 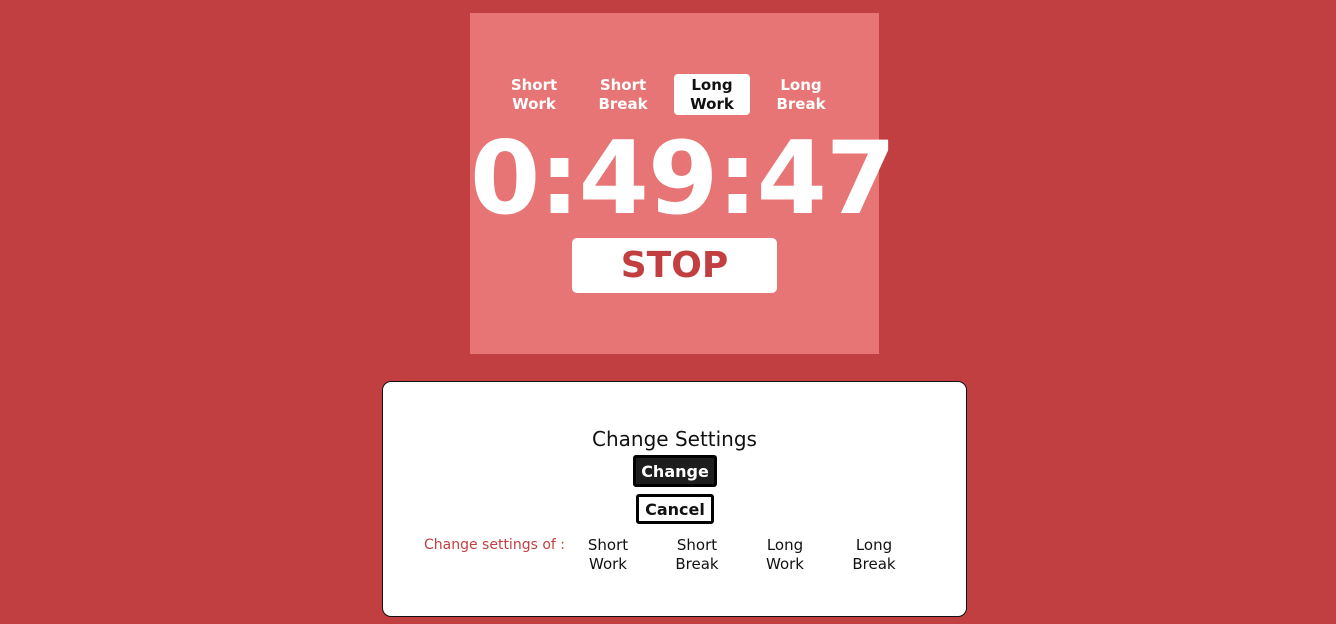 What do you see at coordinates (674, 265) in the screenshot?
I see `stop-button: STOP` at bounding box center [674, 265].